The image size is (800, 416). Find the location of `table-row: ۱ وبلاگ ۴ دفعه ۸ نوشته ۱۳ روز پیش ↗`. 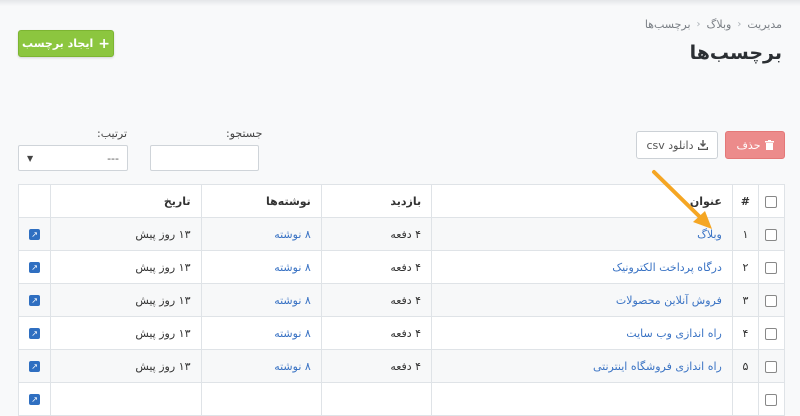

table-row: ۱ وبلاگ ۴ دفعه ۸ نوشته ۱۳ روز پیش ↗ is located at coordinates (401, 234).